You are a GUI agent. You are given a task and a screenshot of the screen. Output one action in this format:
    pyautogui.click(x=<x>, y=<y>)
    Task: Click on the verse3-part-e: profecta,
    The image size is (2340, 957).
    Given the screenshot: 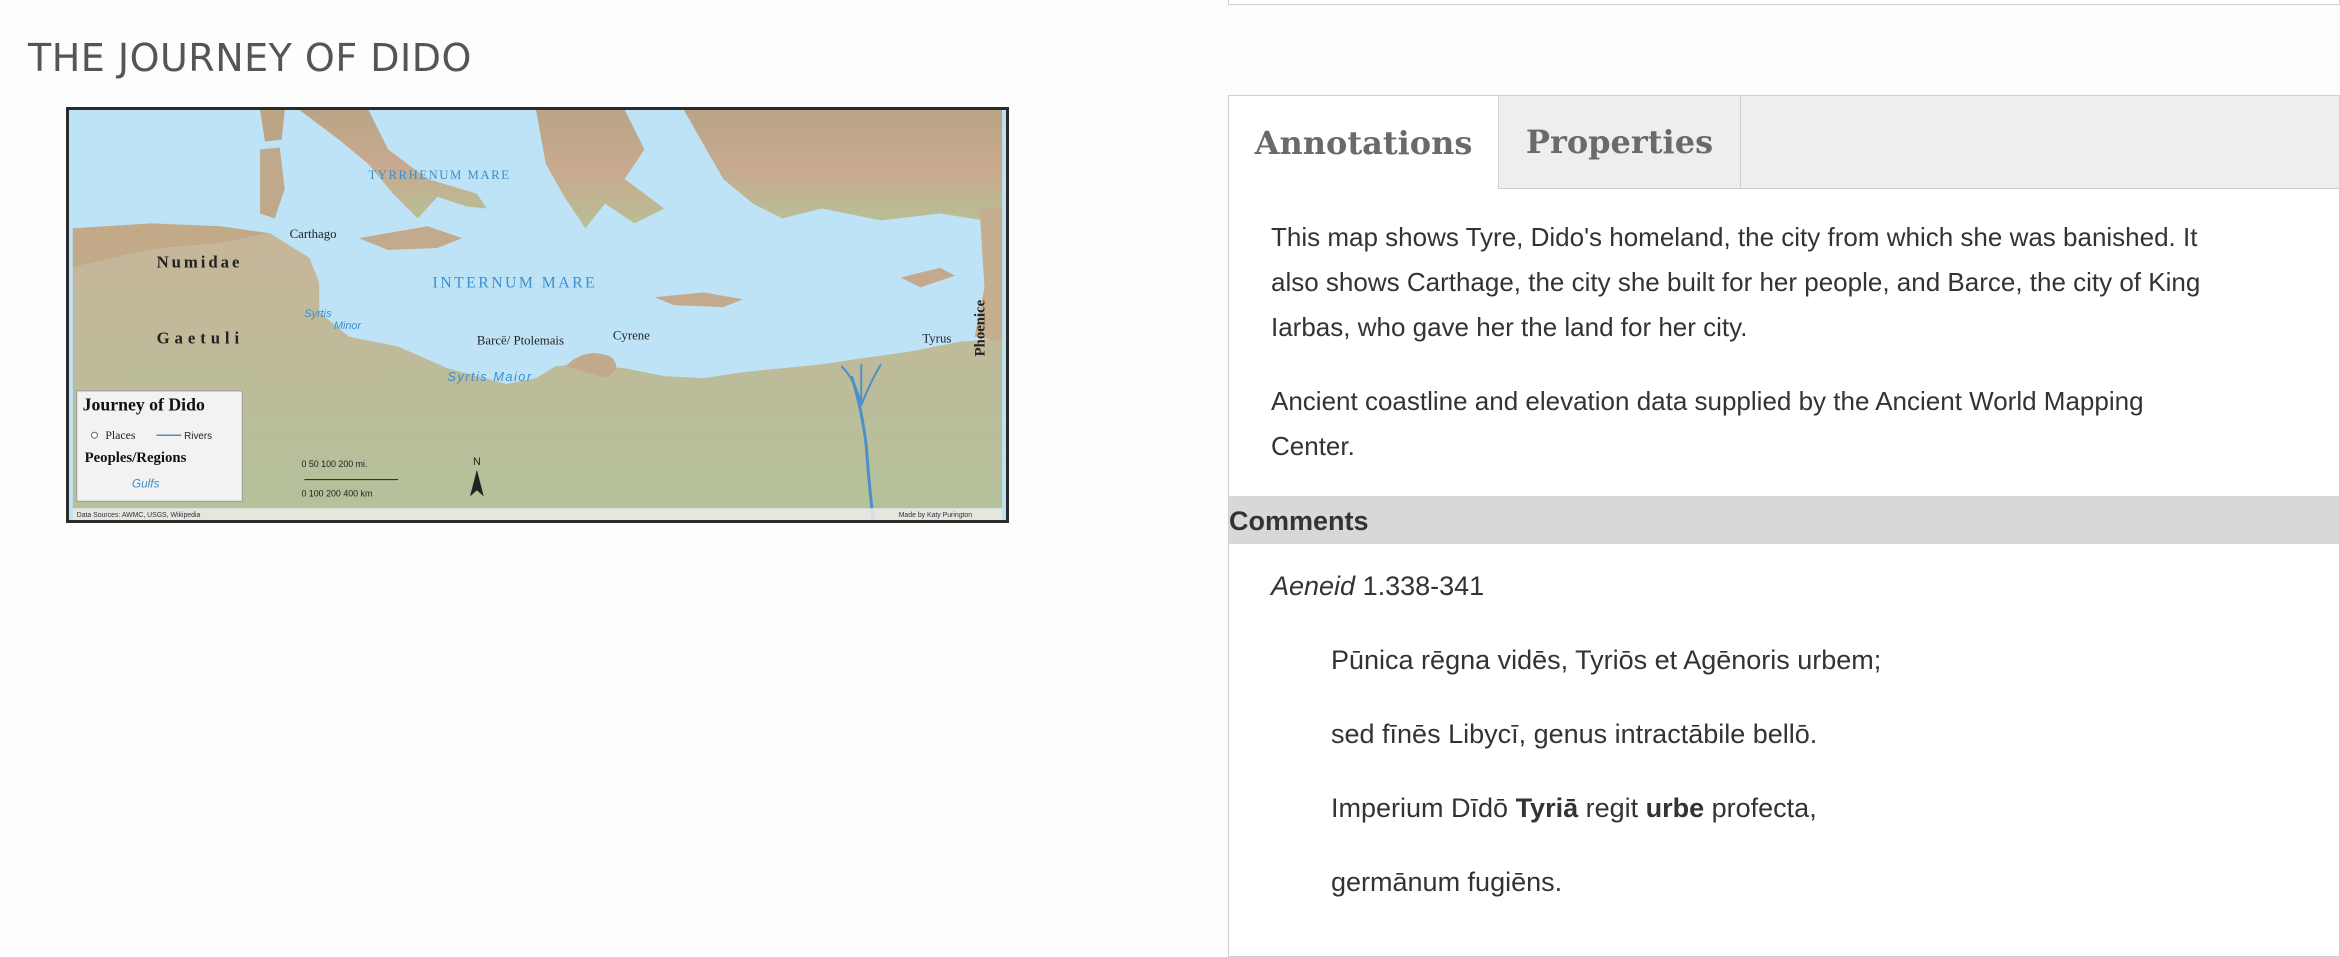 What is the action you would take?
    pyautogui.click(x=1760, y=808)
    